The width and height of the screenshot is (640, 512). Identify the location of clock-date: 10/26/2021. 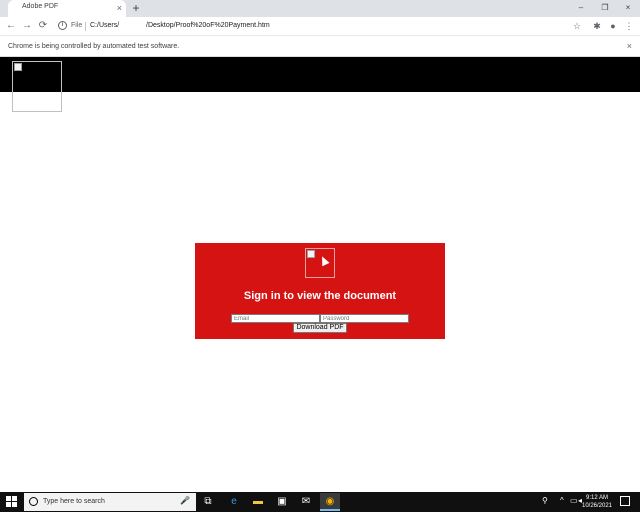
(597, 506).